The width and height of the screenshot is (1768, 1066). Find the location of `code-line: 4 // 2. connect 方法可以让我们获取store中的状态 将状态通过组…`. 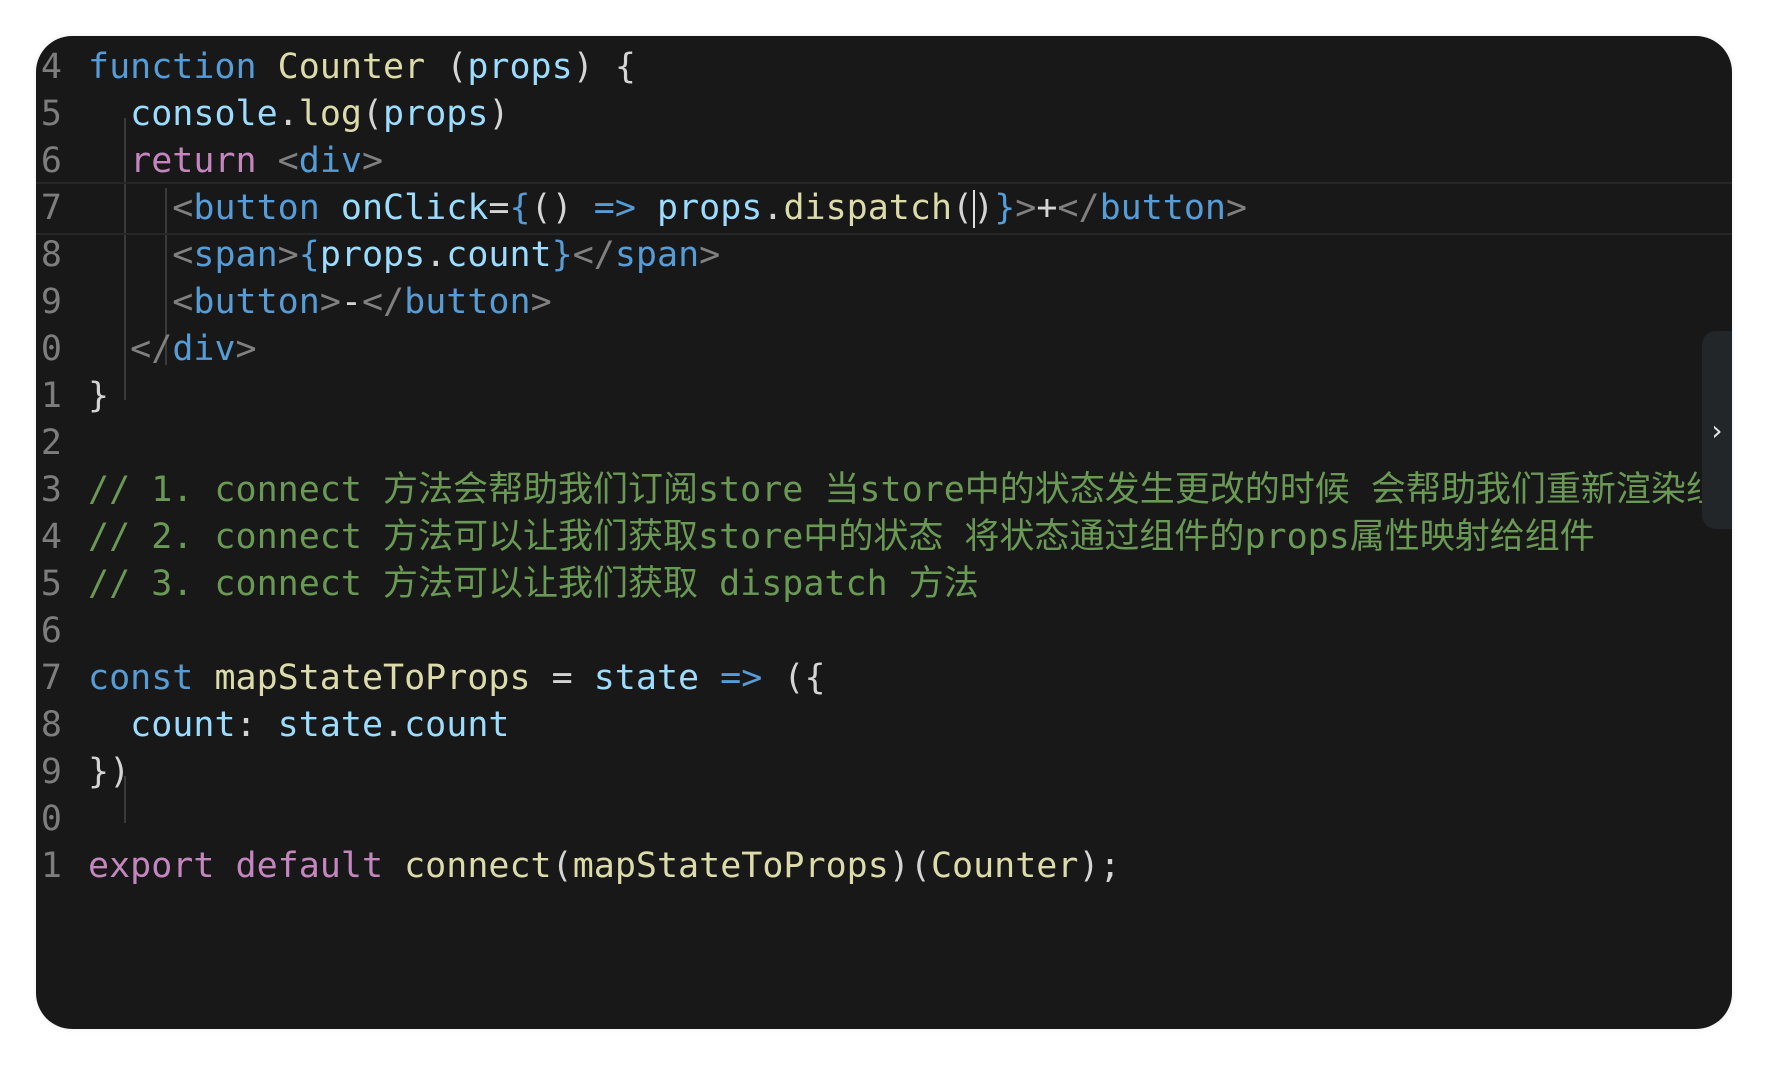

code-line: 4 // 2. connect 方法可以让我们获取store中的状态 将状态通过组… is located at coordinates (884, 537).